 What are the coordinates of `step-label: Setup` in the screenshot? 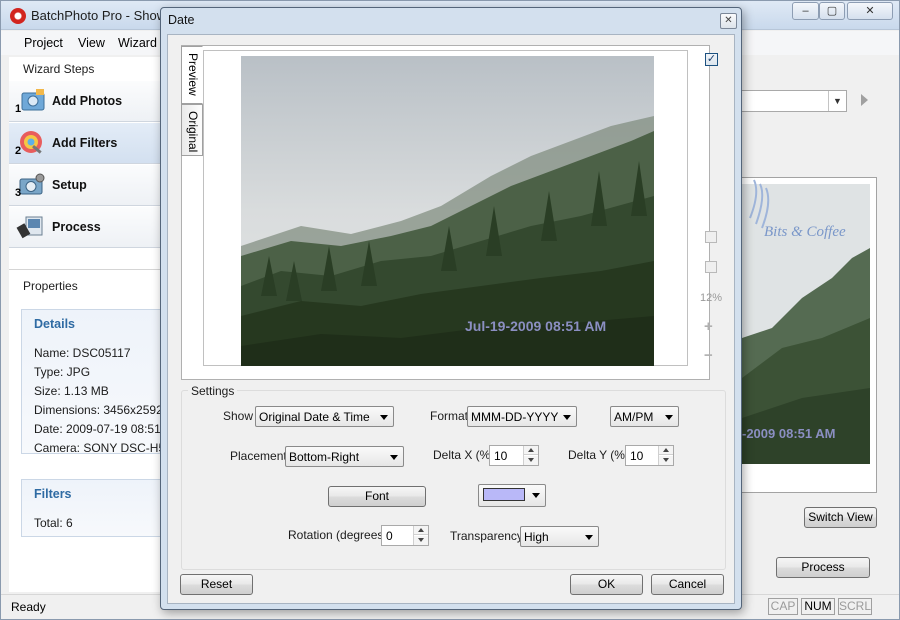 It's located at (69, 185).